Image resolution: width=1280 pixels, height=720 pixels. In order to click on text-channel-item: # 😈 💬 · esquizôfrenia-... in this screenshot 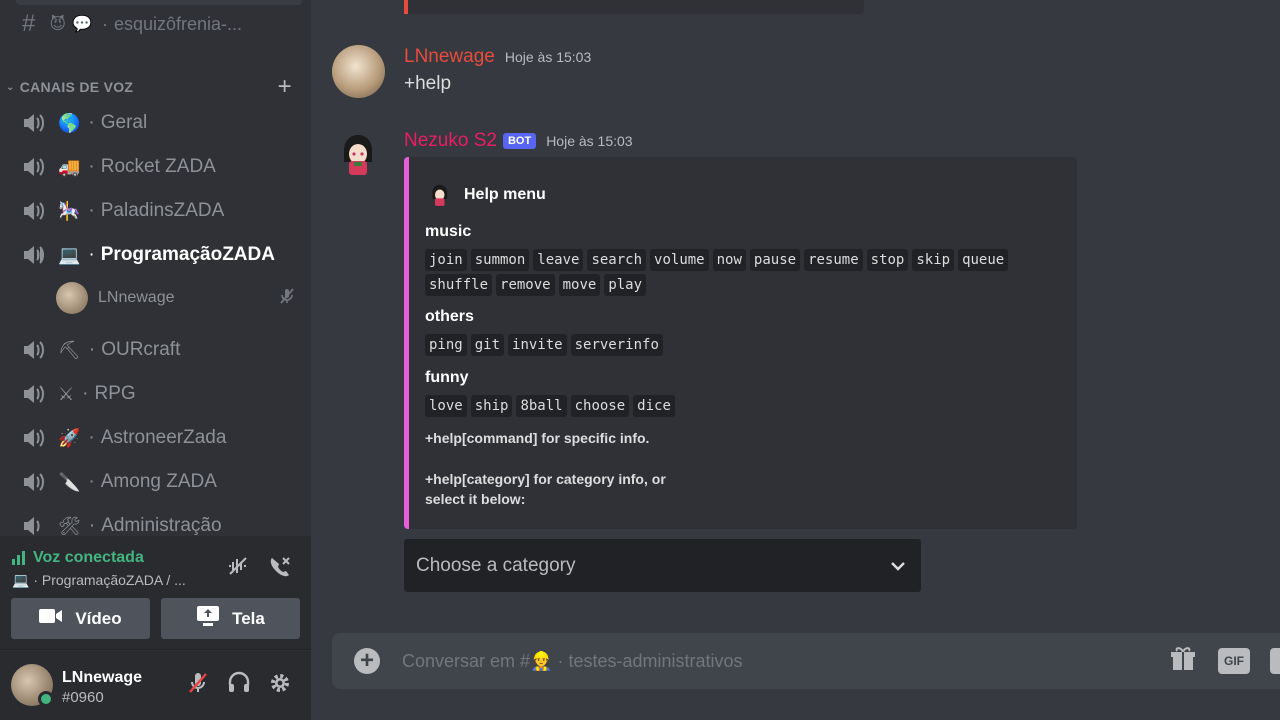, I will do `click(155, 24)`.